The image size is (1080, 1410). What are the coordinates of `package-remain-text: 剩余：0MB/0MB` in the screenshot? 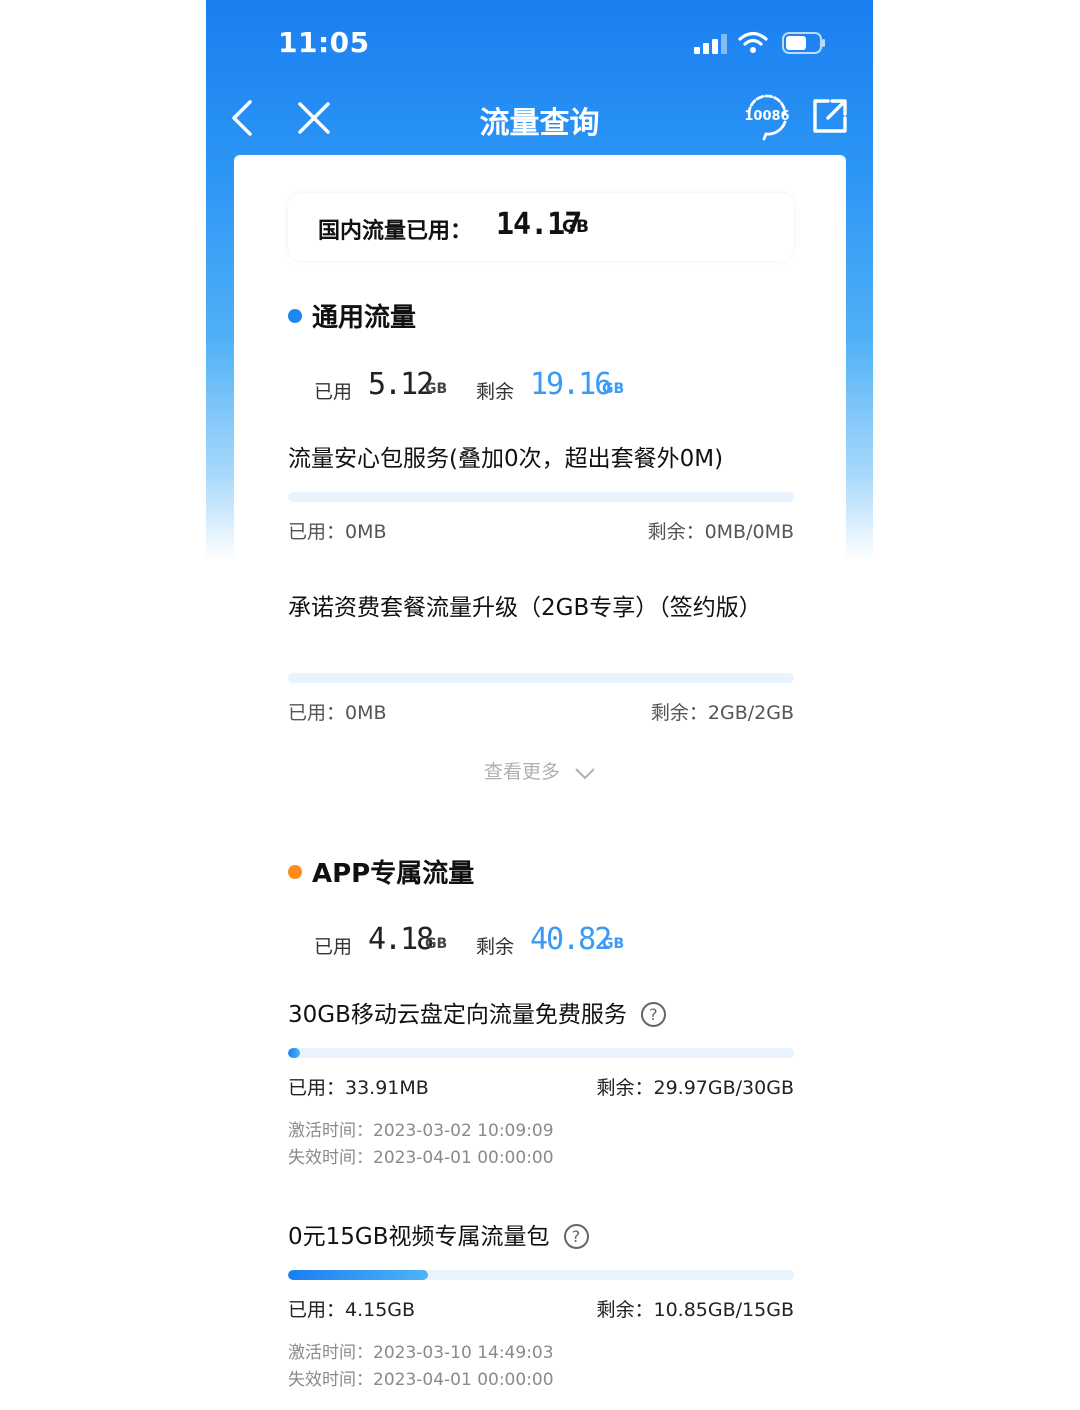 It's located at (720, 532).